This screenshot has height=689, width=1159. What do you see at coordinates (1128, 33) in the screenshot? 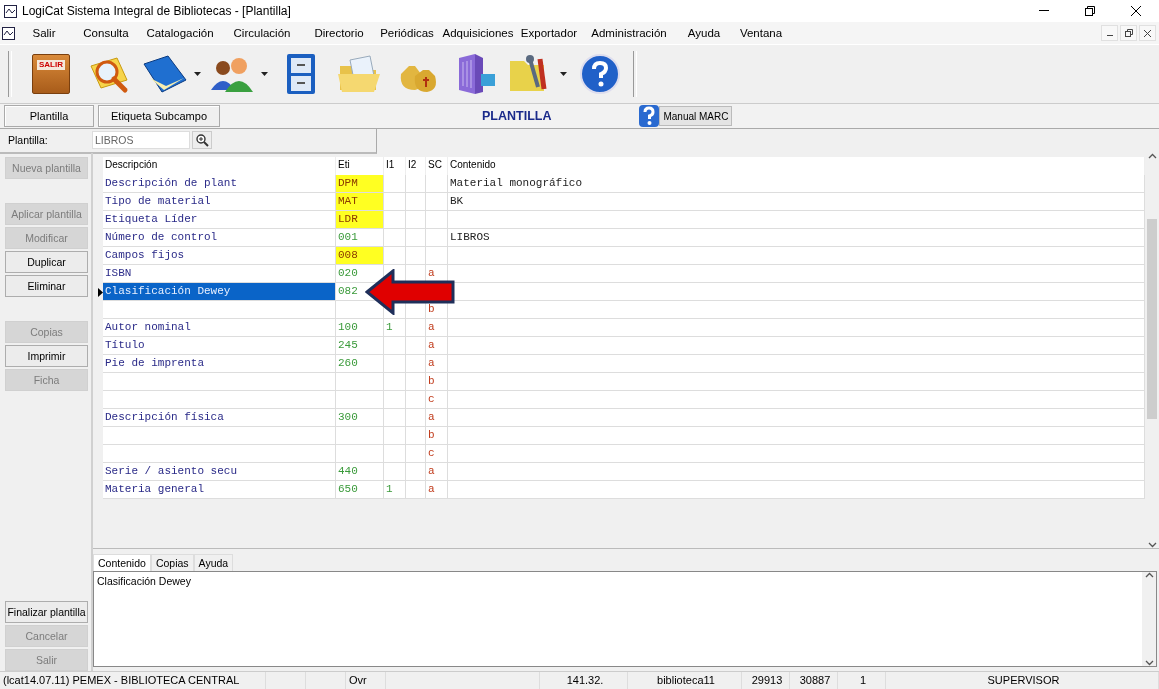
I see `restore-button` at bounding box center [1128, 33].